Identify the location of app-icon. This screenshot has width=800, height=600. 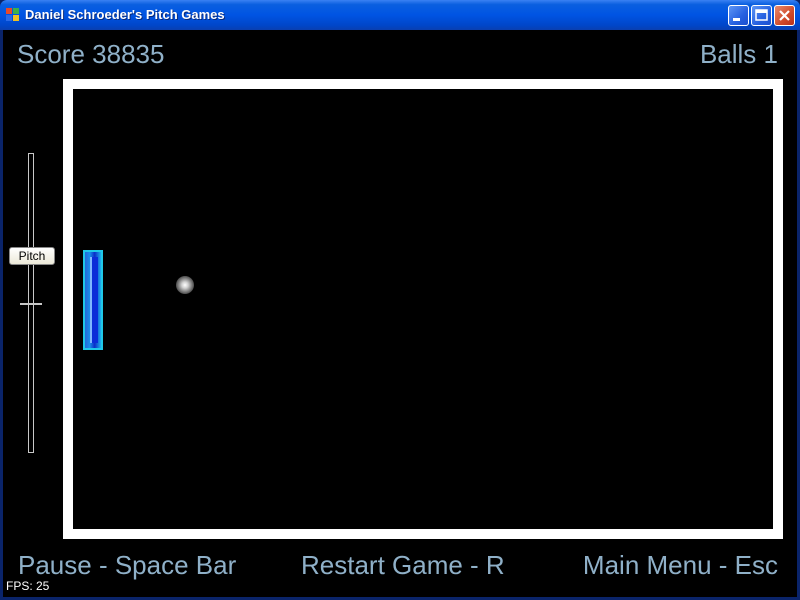
(13, 15).